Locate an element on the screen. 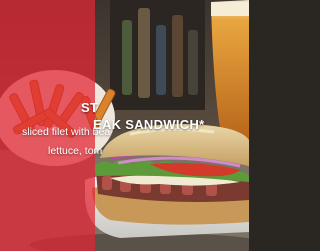 Image resolution: width=320 pixels, height=251 pixels. dish-title-part1: ST is located at coordinates (90, 107).